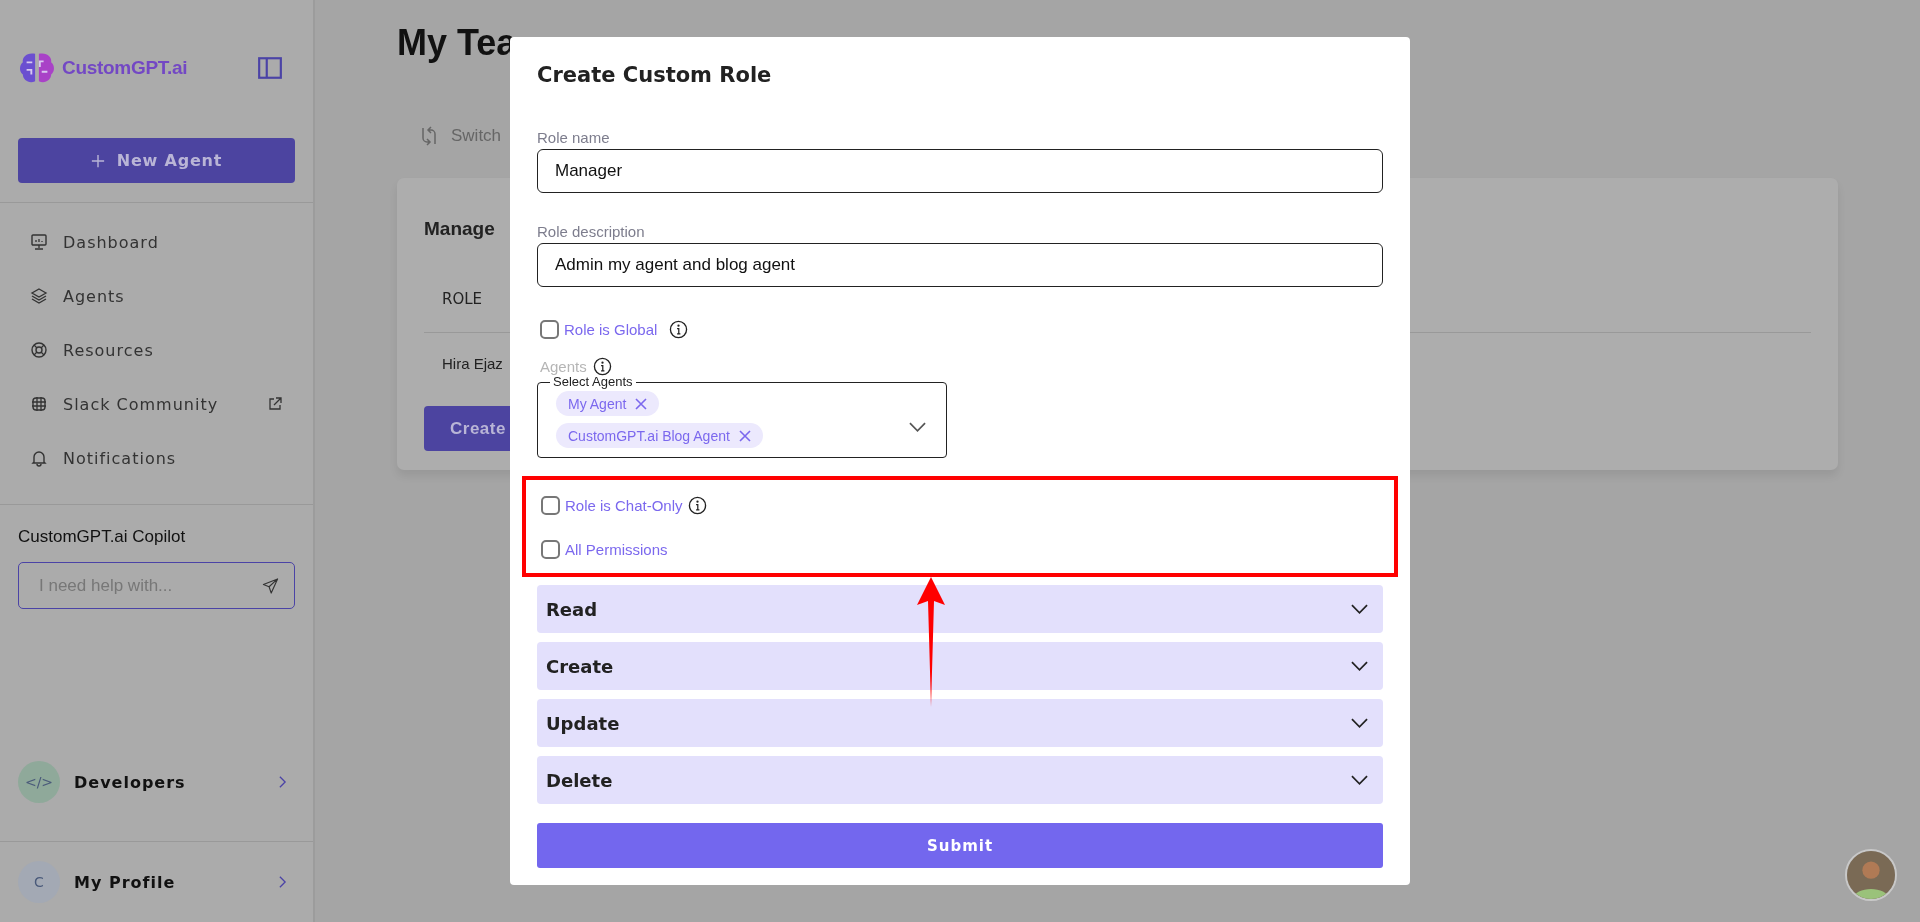 The height and width of the screenshot is (922, 1920). What do you see at coordinates (39, 242) in the screenshot?
I see `monitor-icon` at bounding box center [39, 242].